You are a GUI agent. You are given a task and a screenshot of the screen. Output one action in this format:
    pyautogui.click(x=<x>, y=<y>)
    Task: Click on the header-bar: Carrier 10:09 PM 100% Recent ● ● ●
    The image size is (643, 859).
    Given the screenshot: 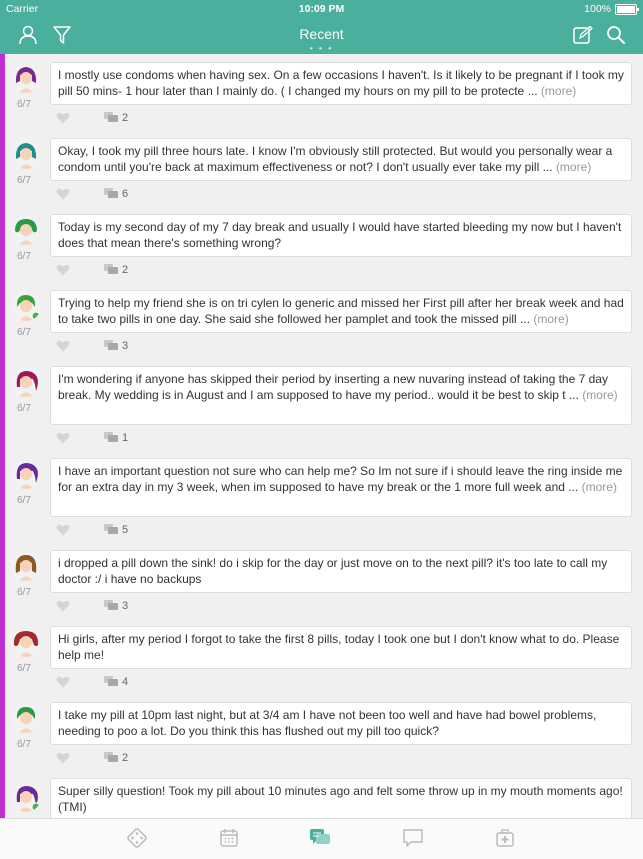 What is the action you would take?
    pyautogui.click(x=321, y=27)
    